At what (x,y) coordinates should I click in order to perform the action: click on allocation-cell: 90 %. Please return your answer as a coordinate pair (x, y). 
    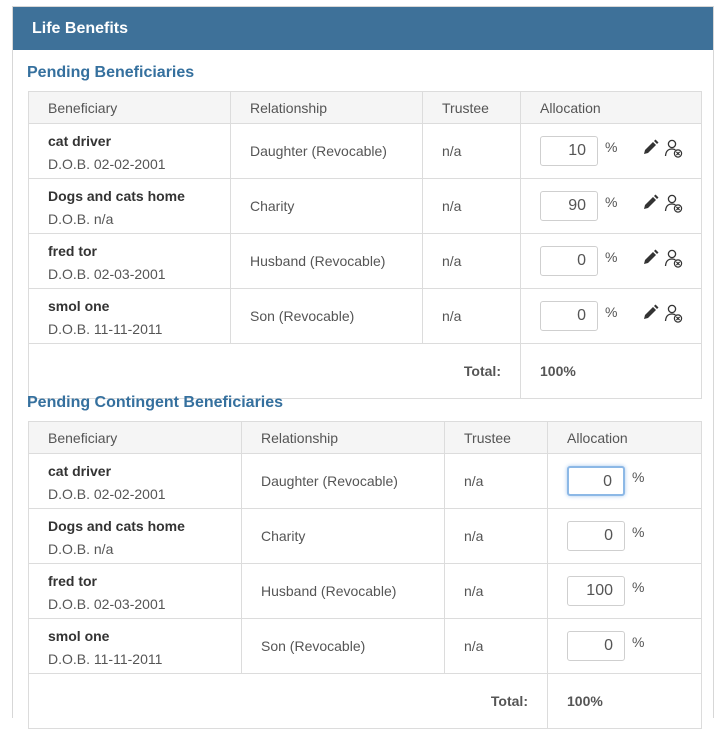
    Looking at the image, I should click on (611, 206).